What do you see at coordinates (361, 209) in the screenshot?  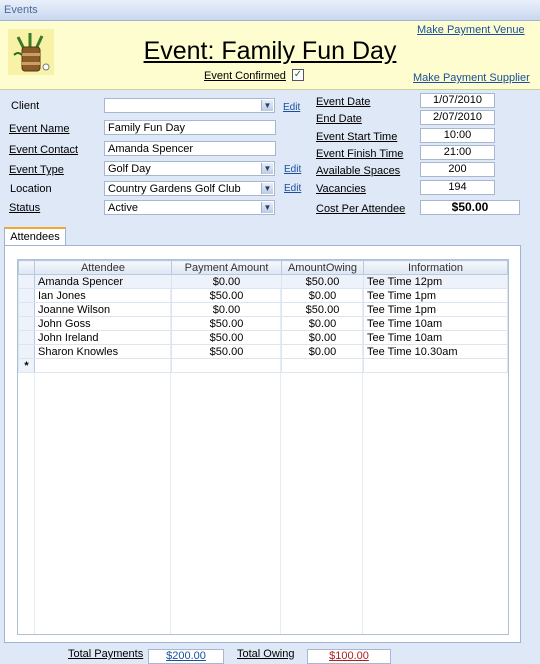 I see `cost-per-attendee-label: Cost Per Attendee` at bounding box center [361, 209].